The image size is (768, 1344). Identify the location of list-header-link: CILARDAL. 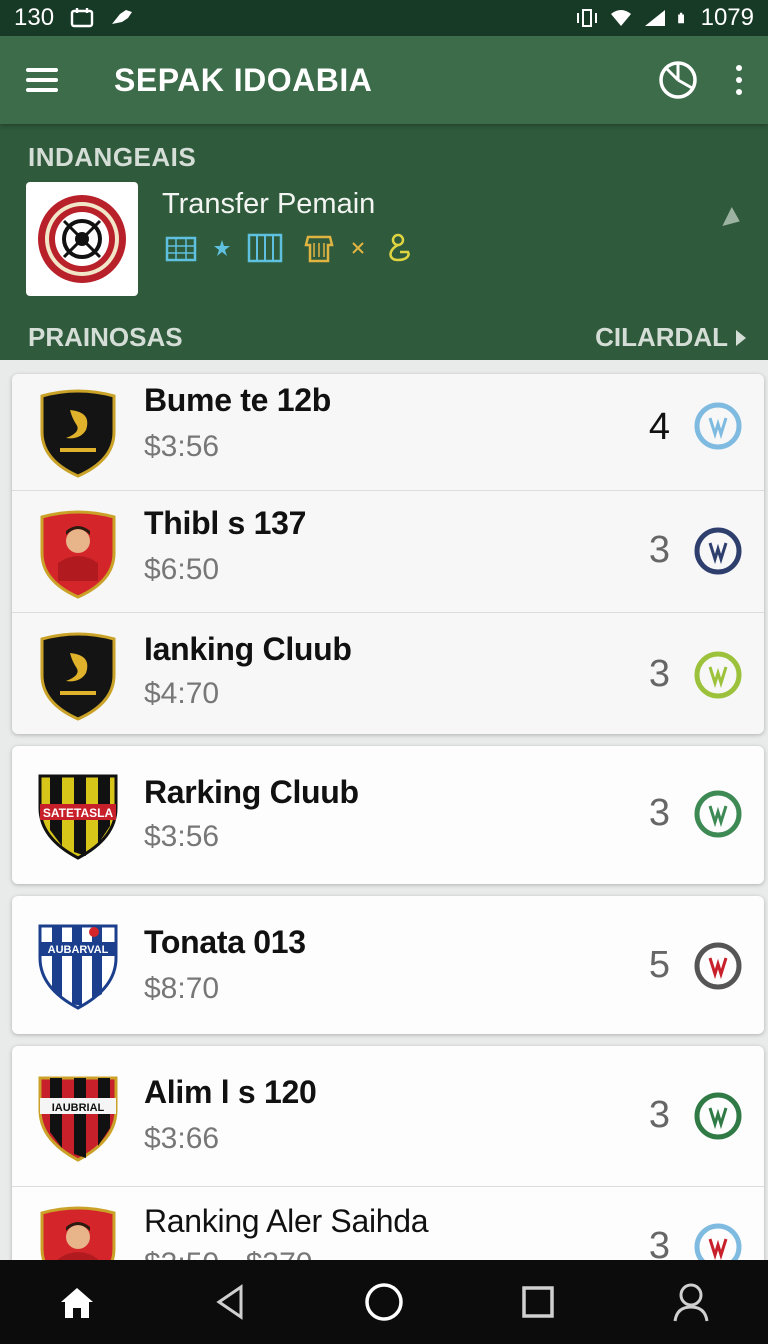
(670, 337).